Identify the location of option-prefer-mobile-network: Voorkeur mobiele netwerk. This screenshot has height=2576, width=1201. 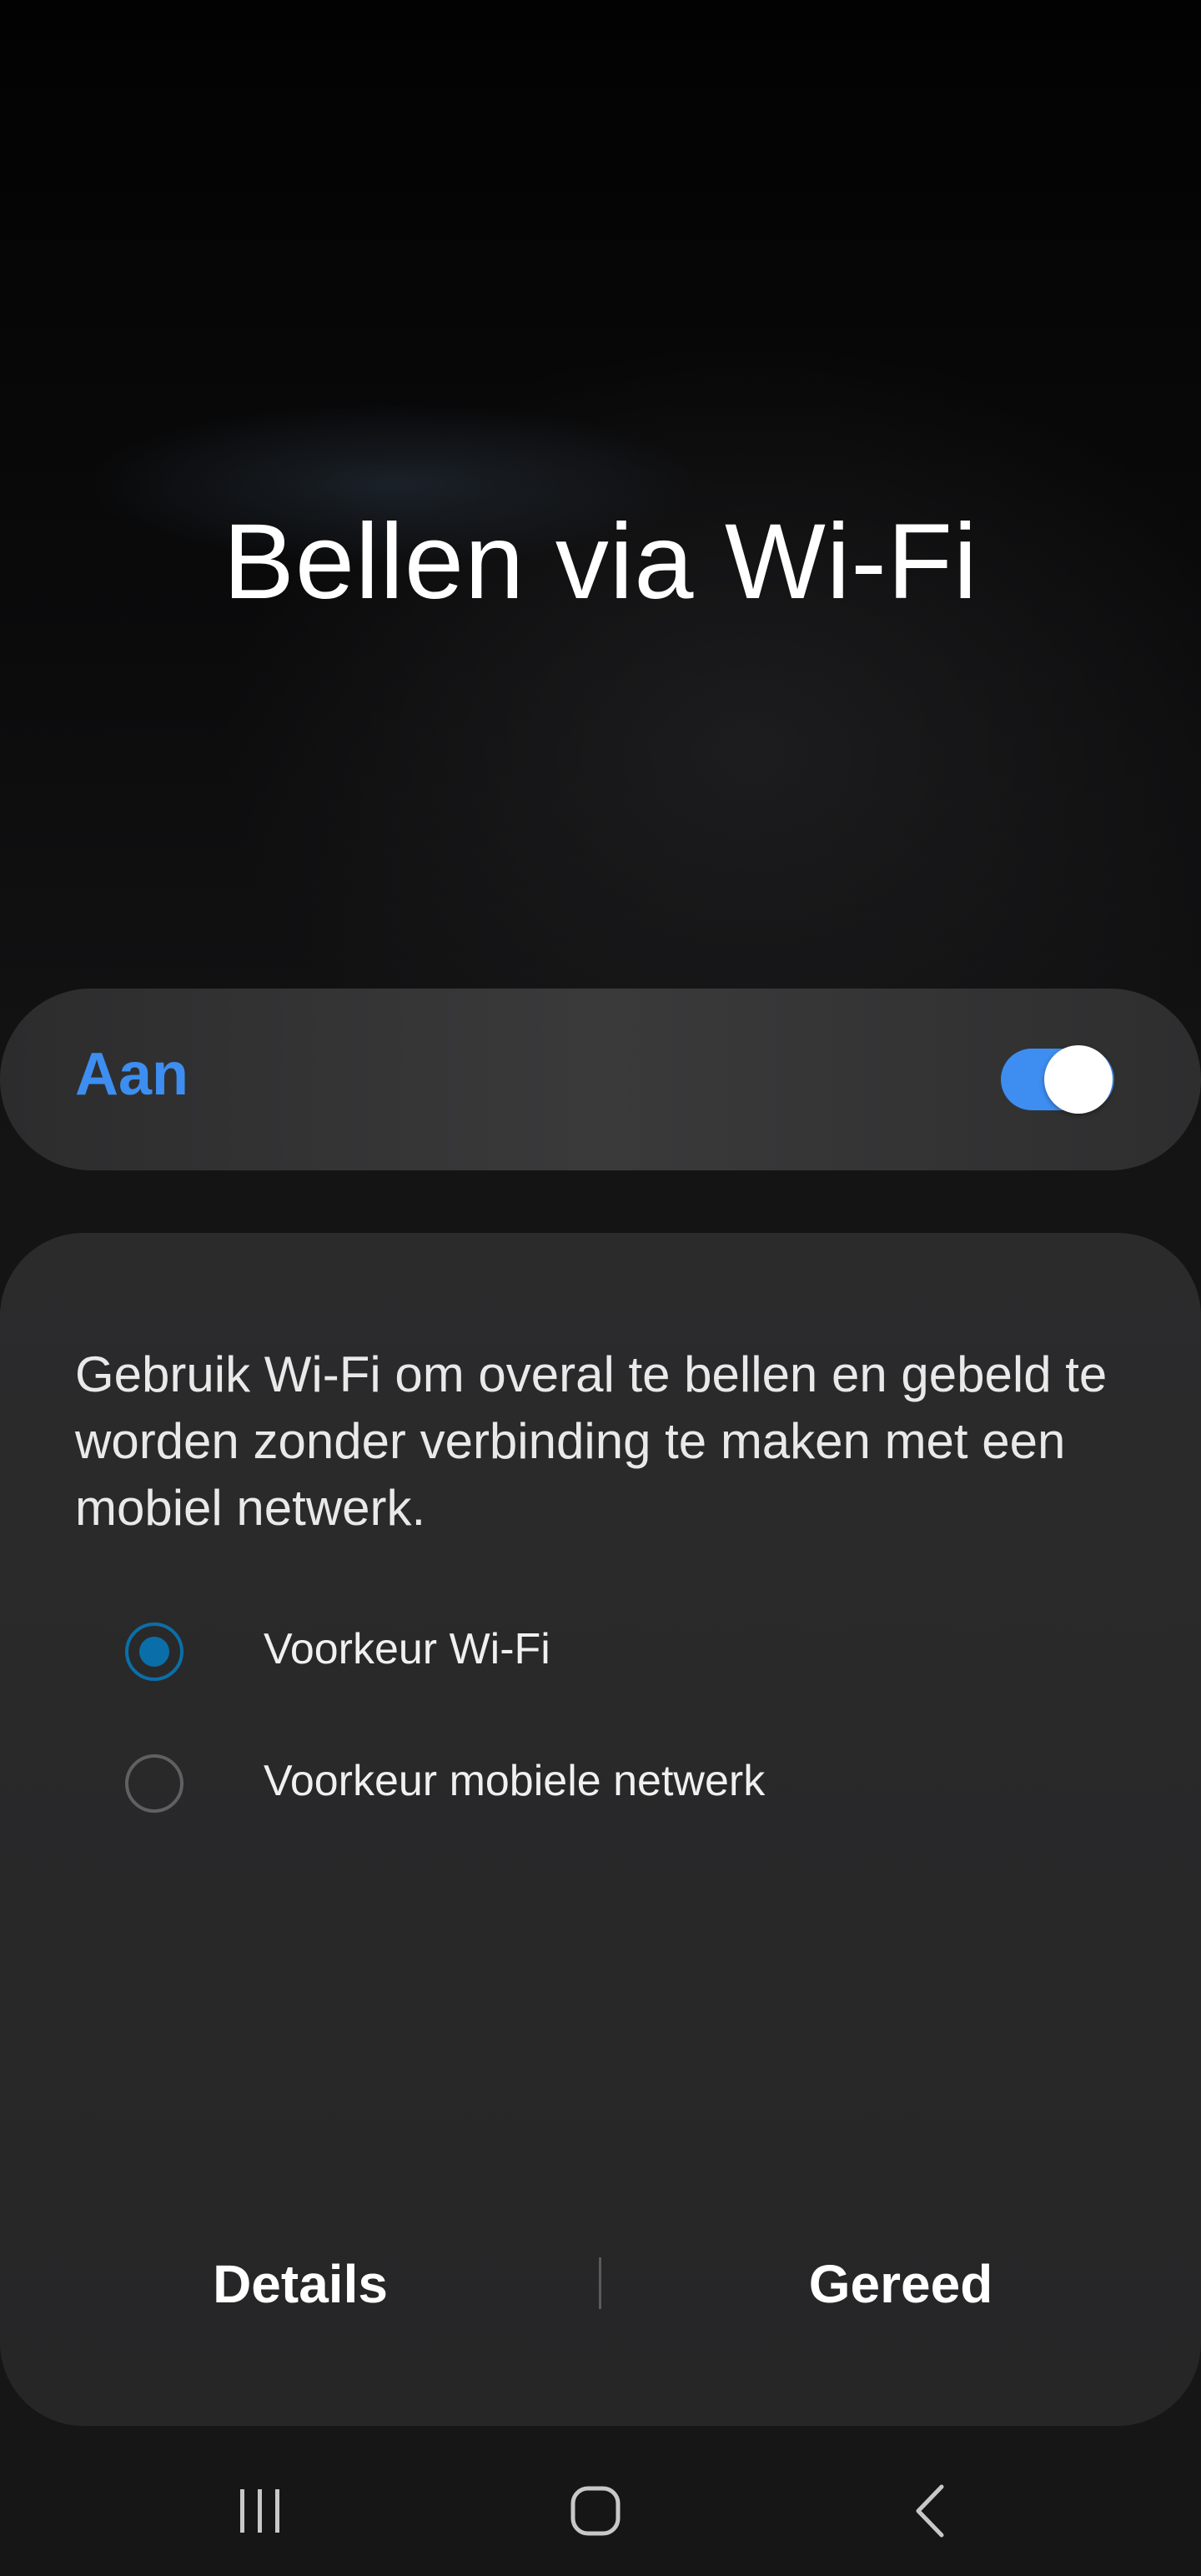
(618, 1786).